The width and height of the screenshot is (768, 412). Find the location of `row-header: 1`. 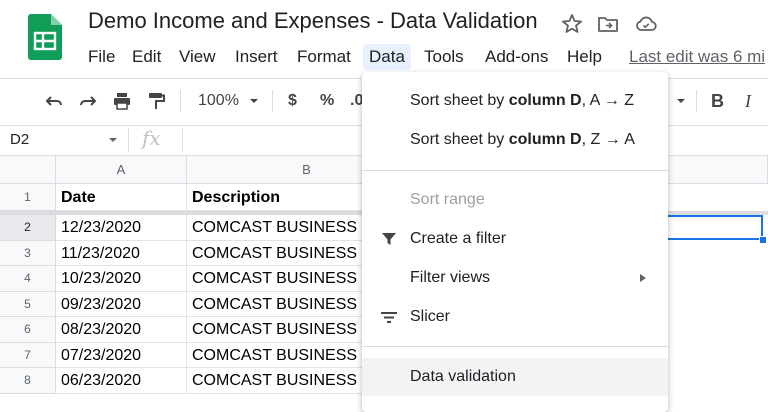

row-header: 1 is located at coordinates (28, 197).